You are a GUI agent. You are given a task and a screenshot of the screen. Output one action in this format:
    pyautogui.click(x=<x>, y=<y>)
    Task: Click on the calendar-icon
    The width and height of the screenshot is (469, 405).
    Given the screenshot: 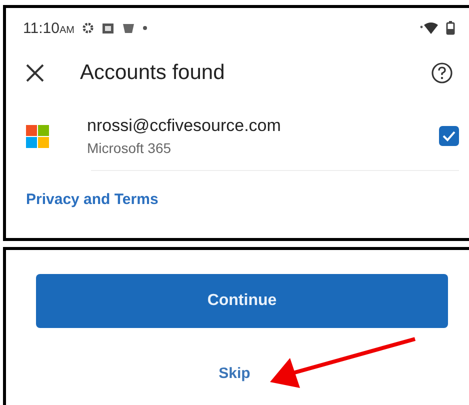 What is the action you would take?
    pyautogui.click(x=108, y=28)
    